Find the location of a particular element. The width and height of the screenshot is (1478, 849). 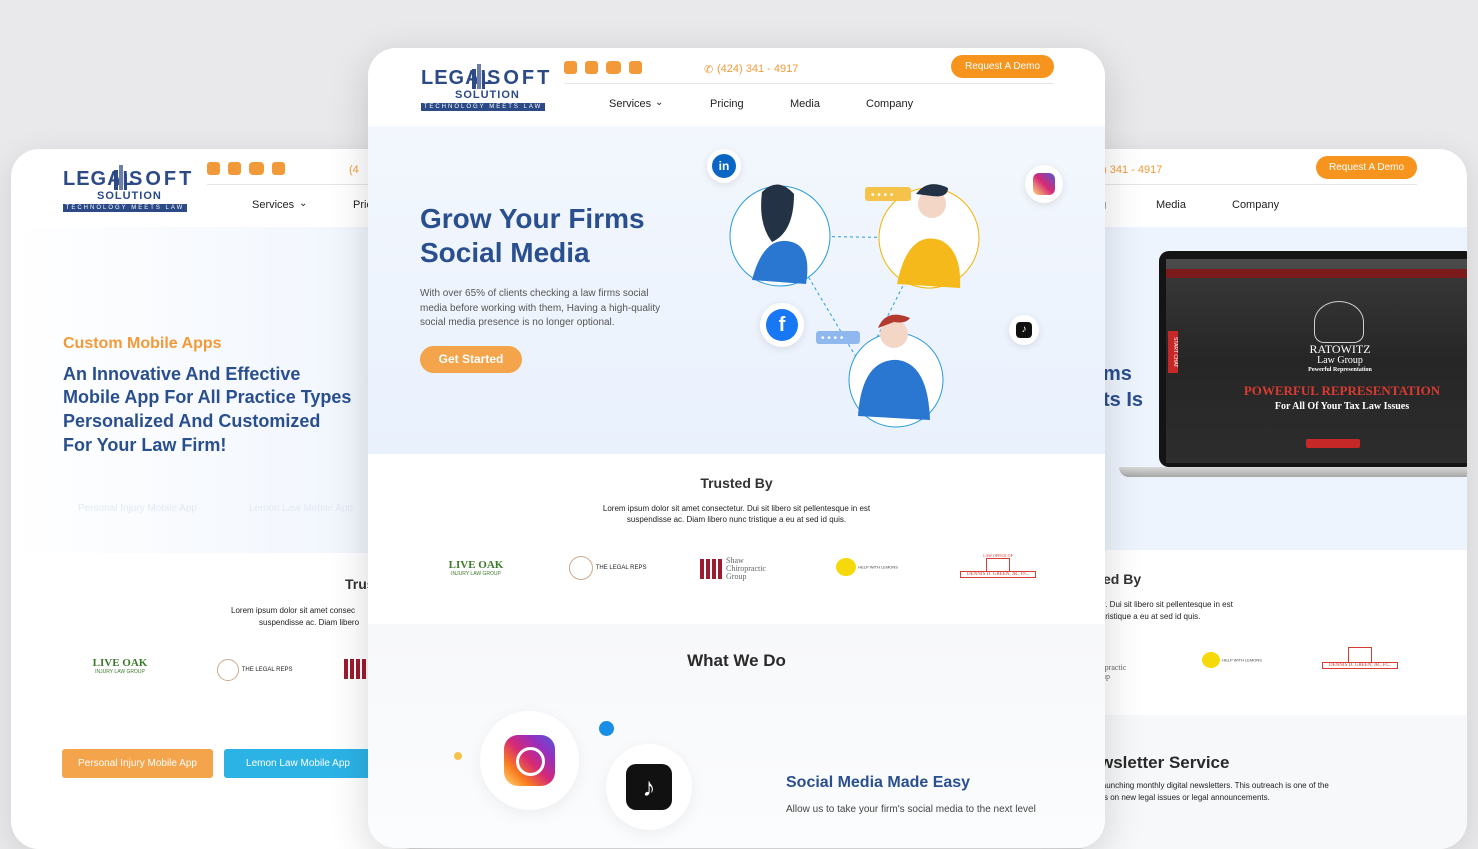

partner-shaw-chiropractic: Shaw Chiropractic Group is located at coordinates (738, 569).